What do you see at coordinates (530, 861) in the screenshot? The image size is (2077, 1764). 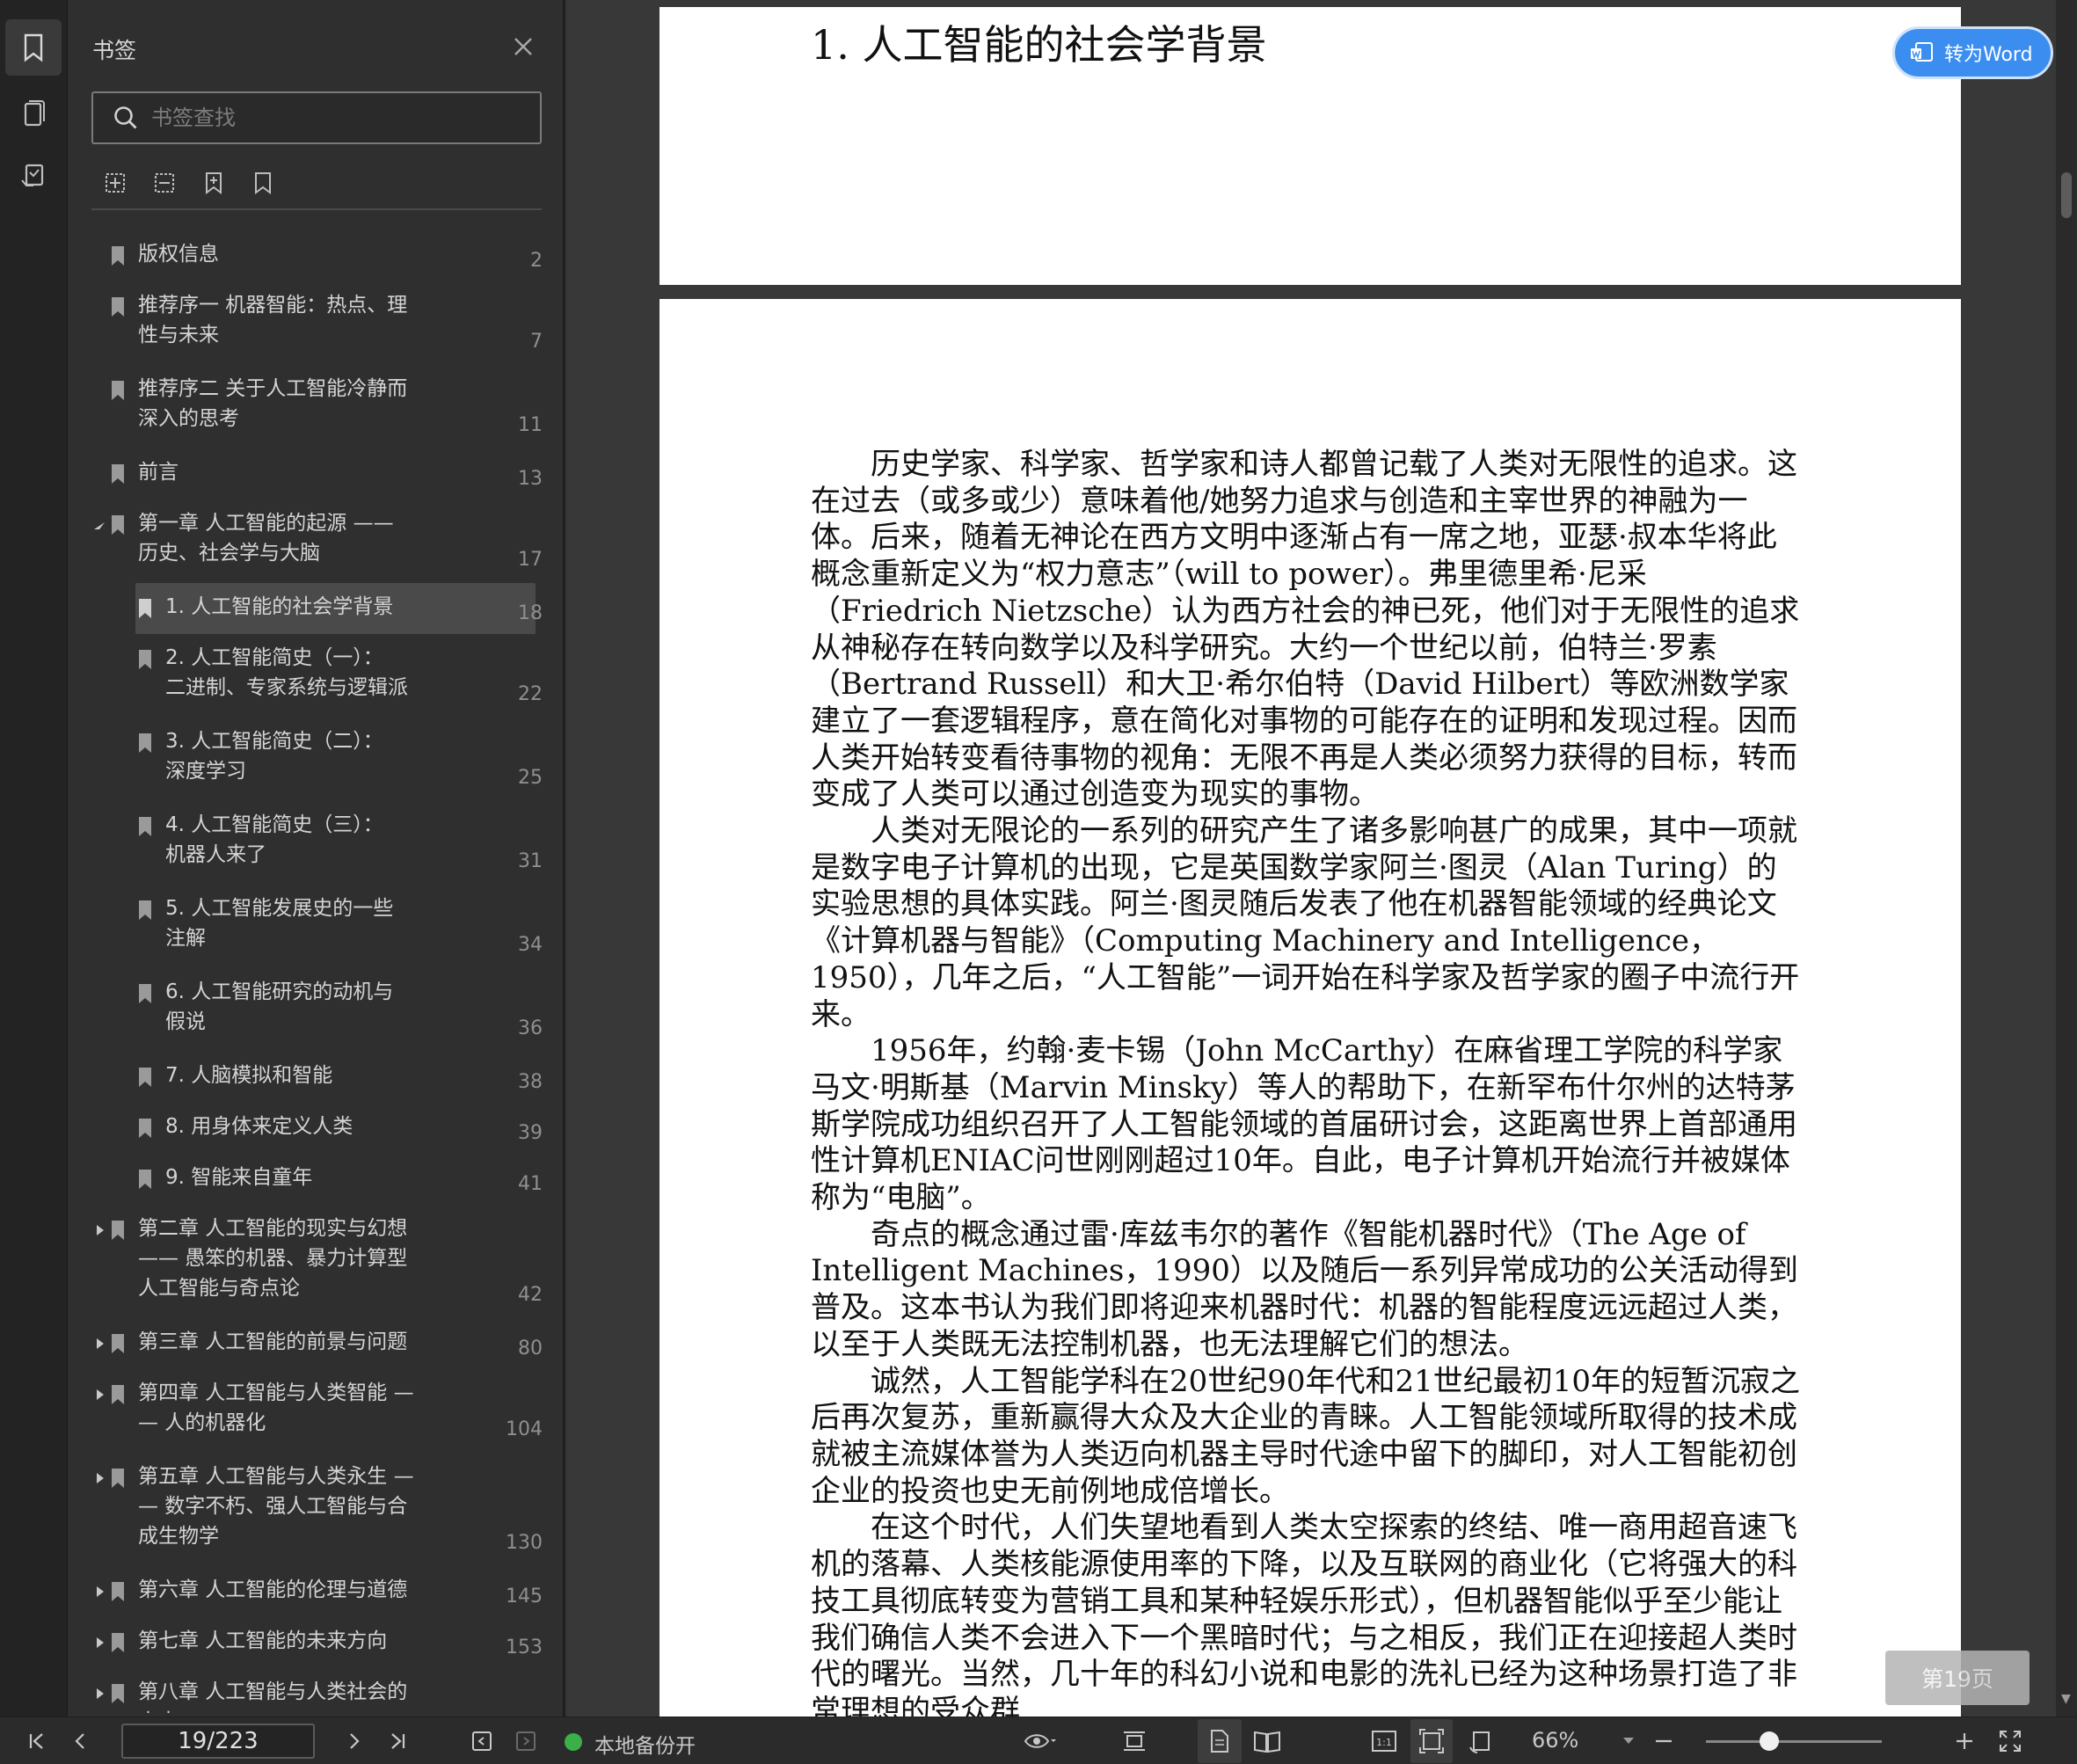 I see `bookmark-page-number: 31` at bounding box center [530, 861].